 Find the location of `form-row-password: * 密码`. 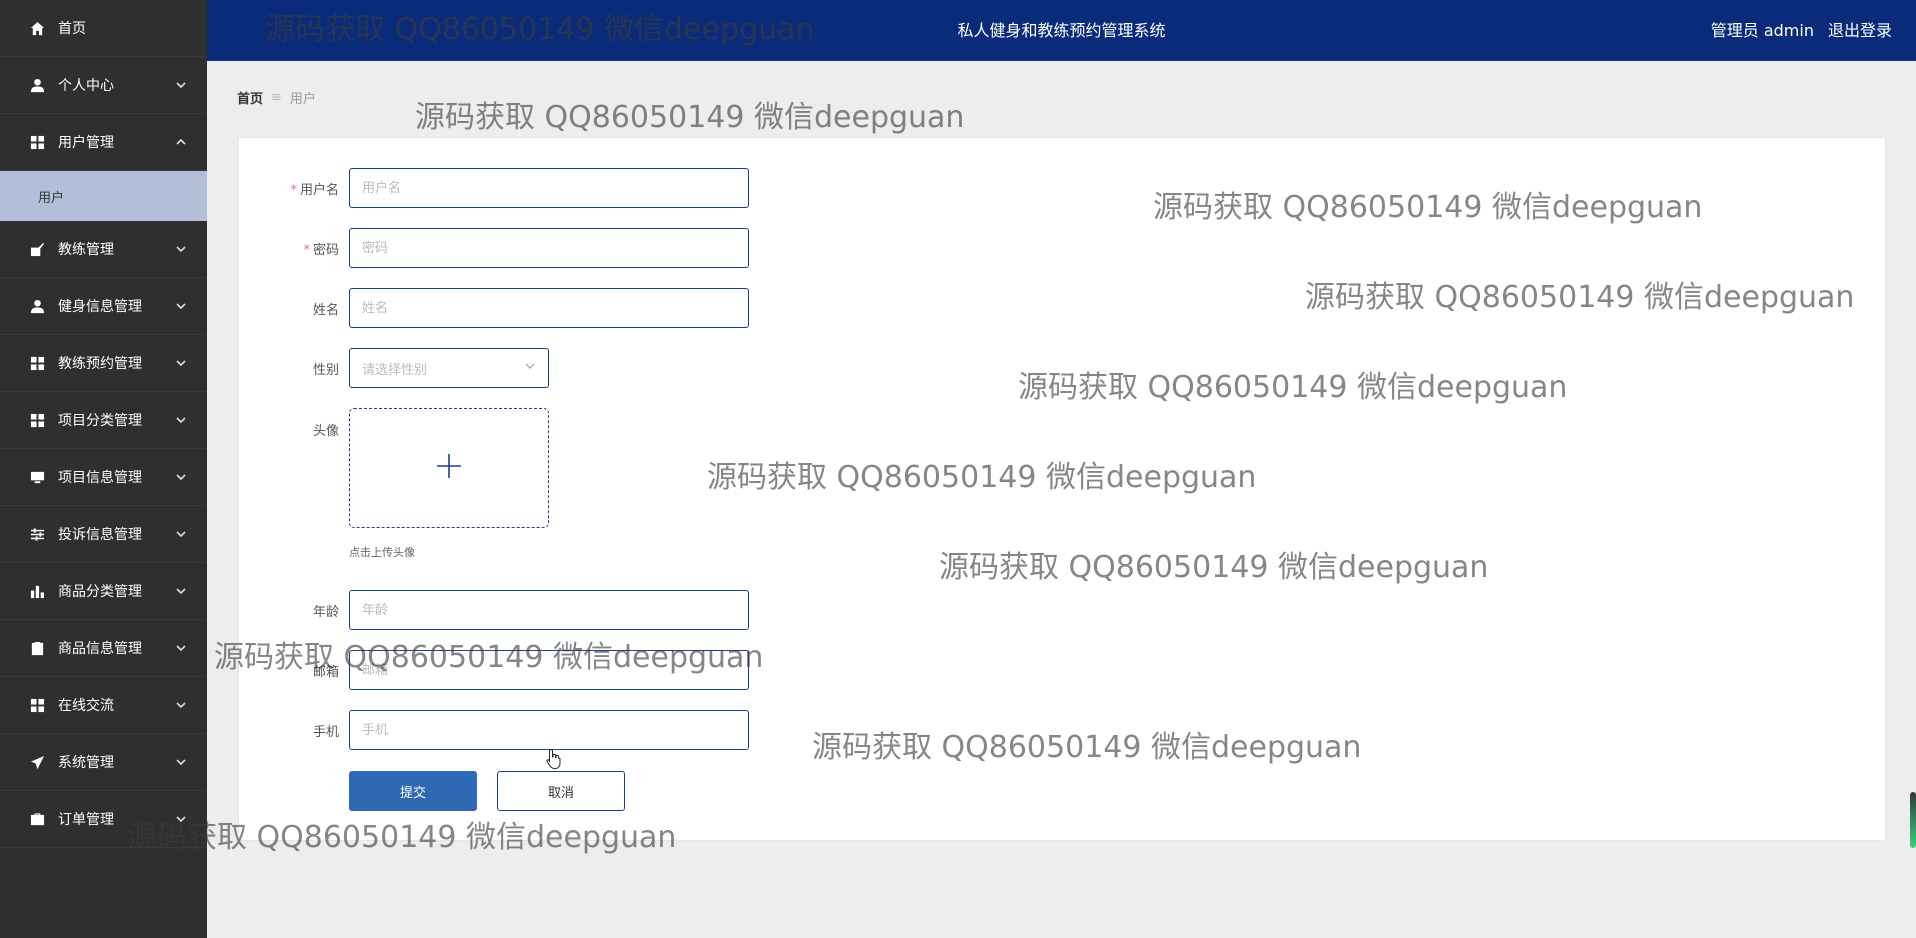

form-row-password: * 密码 is located at coordinates (494, 248).